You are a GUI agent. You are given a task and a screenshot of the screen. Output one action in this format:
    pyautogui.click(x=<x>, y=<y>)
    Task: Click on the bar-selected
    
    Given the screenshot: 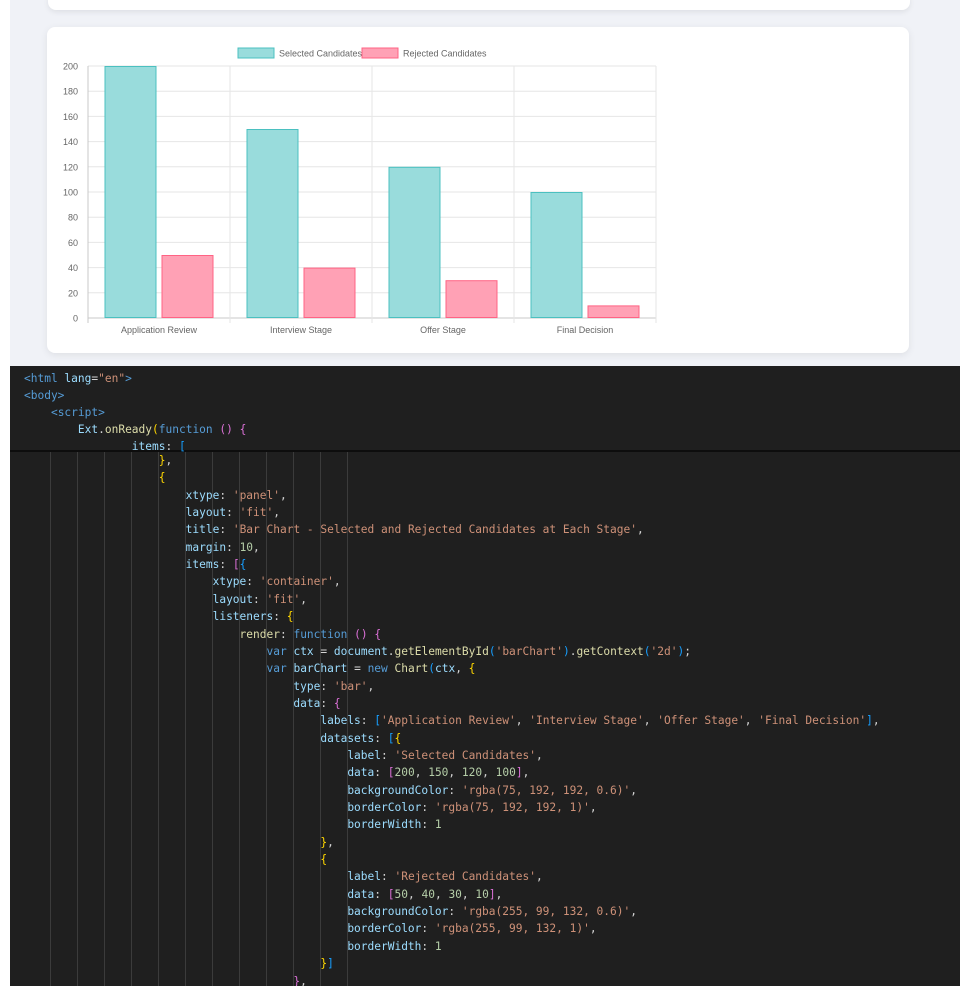 What is the action you would take?
    pyautogui.click(x=414, y=242)
    